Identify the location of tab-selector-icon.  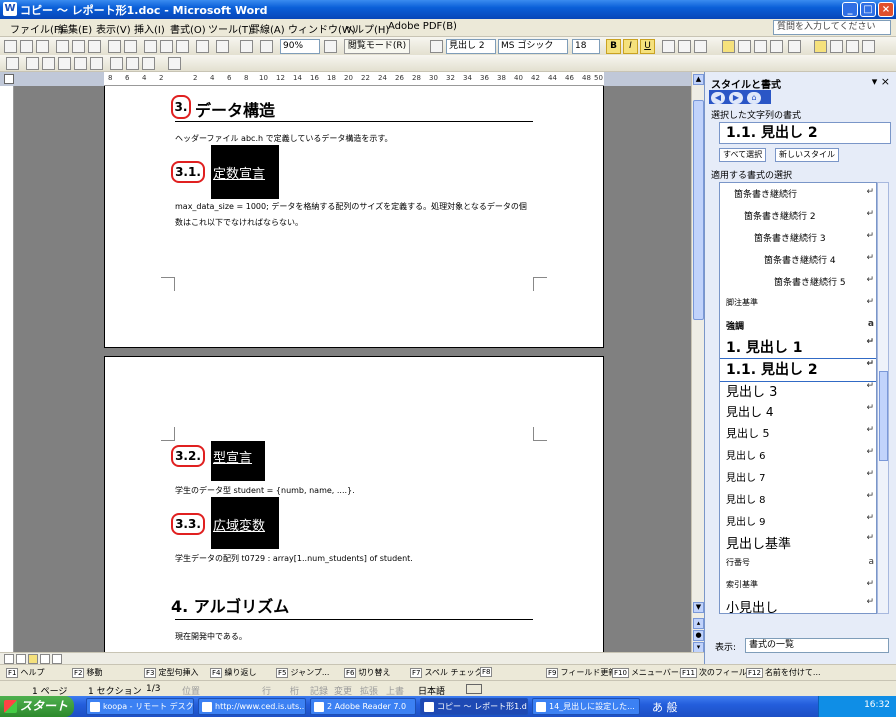
(9, 79).